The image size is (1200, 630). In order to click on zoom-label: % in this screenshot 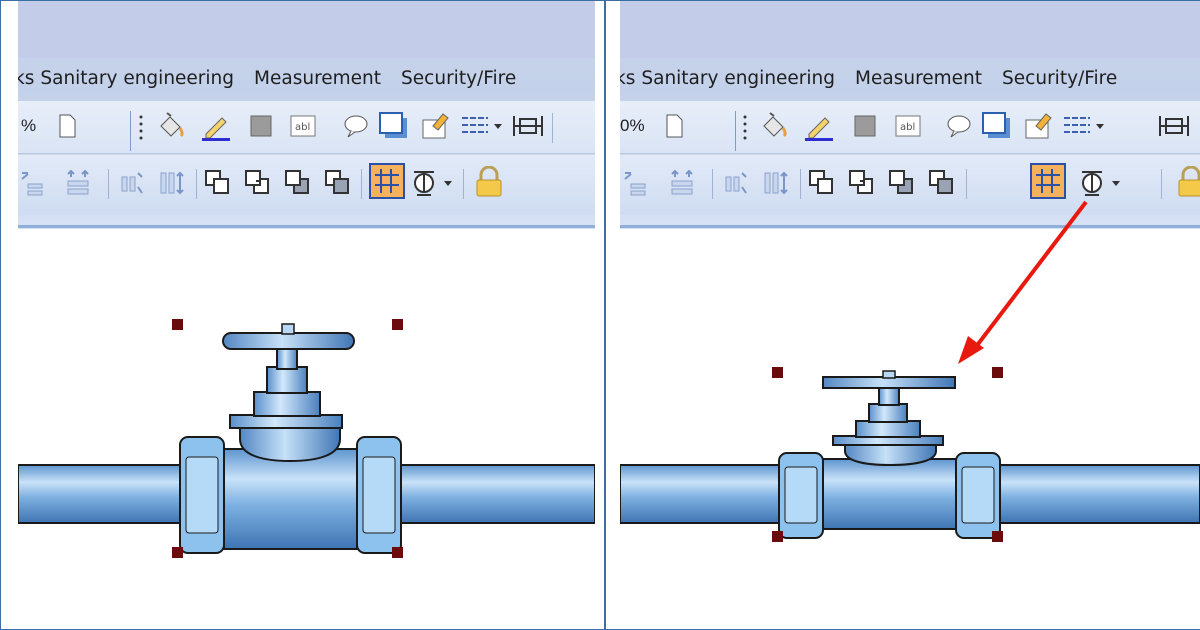, I will do `click(28, 126)`.